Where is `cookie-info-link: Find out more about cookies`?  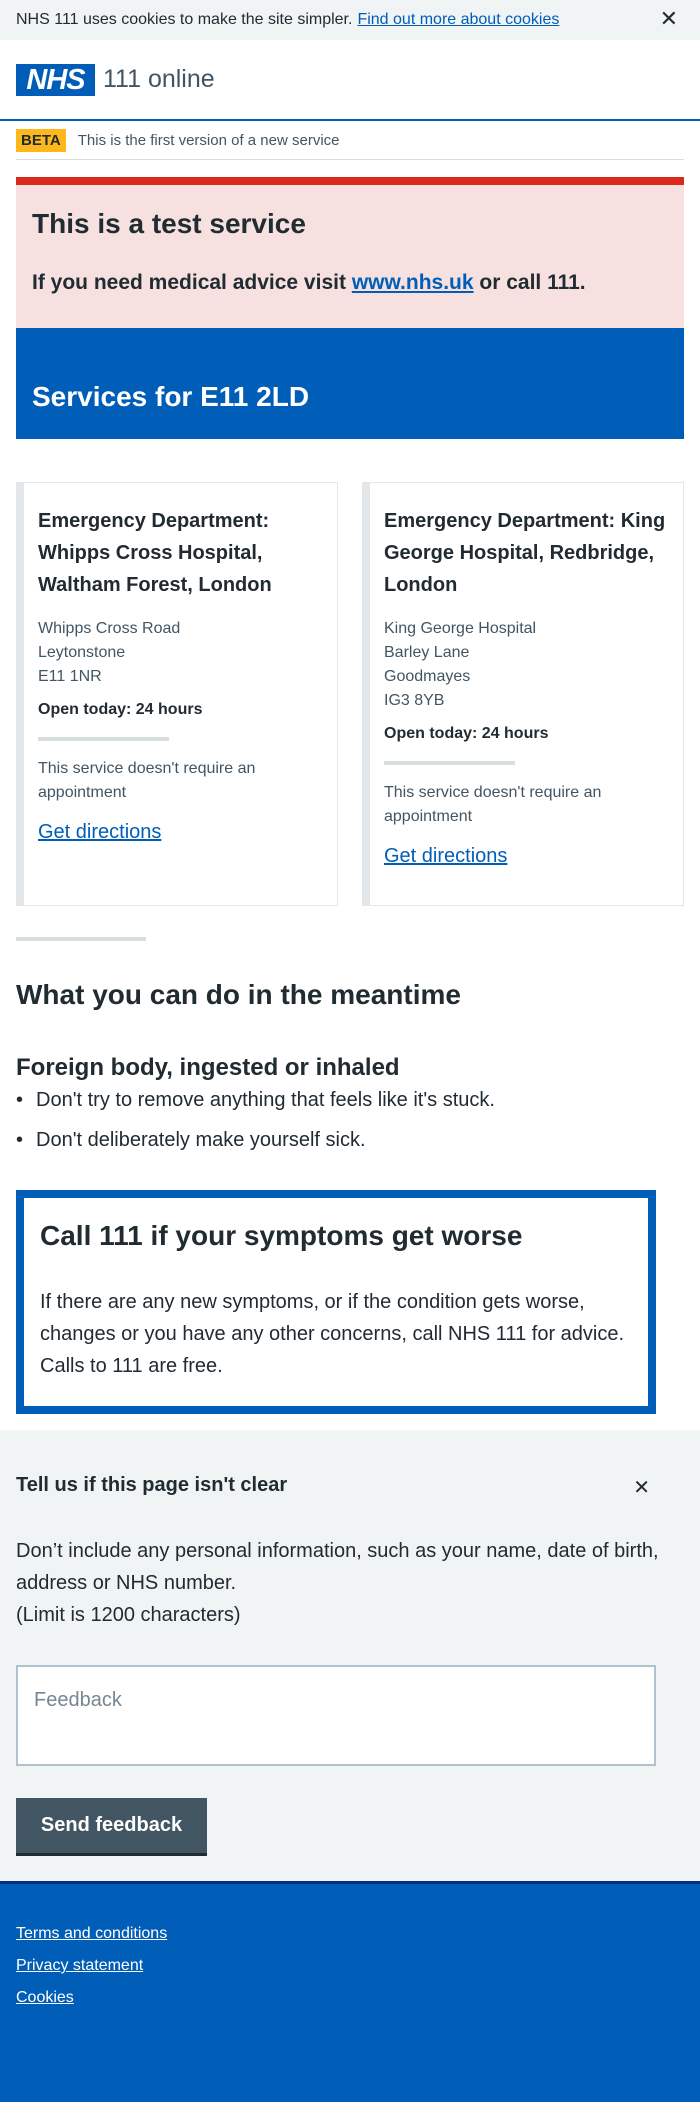 cookie-info-link: Find out more about cookies is located at coordinates (458, 20).